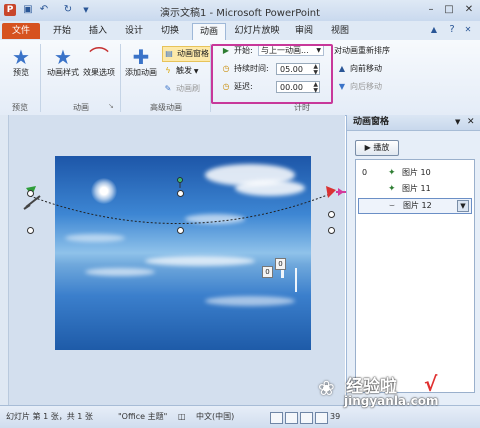  Describe the element at coordinates (180, 208) in the screenshot. I see `motion-path` at that location.